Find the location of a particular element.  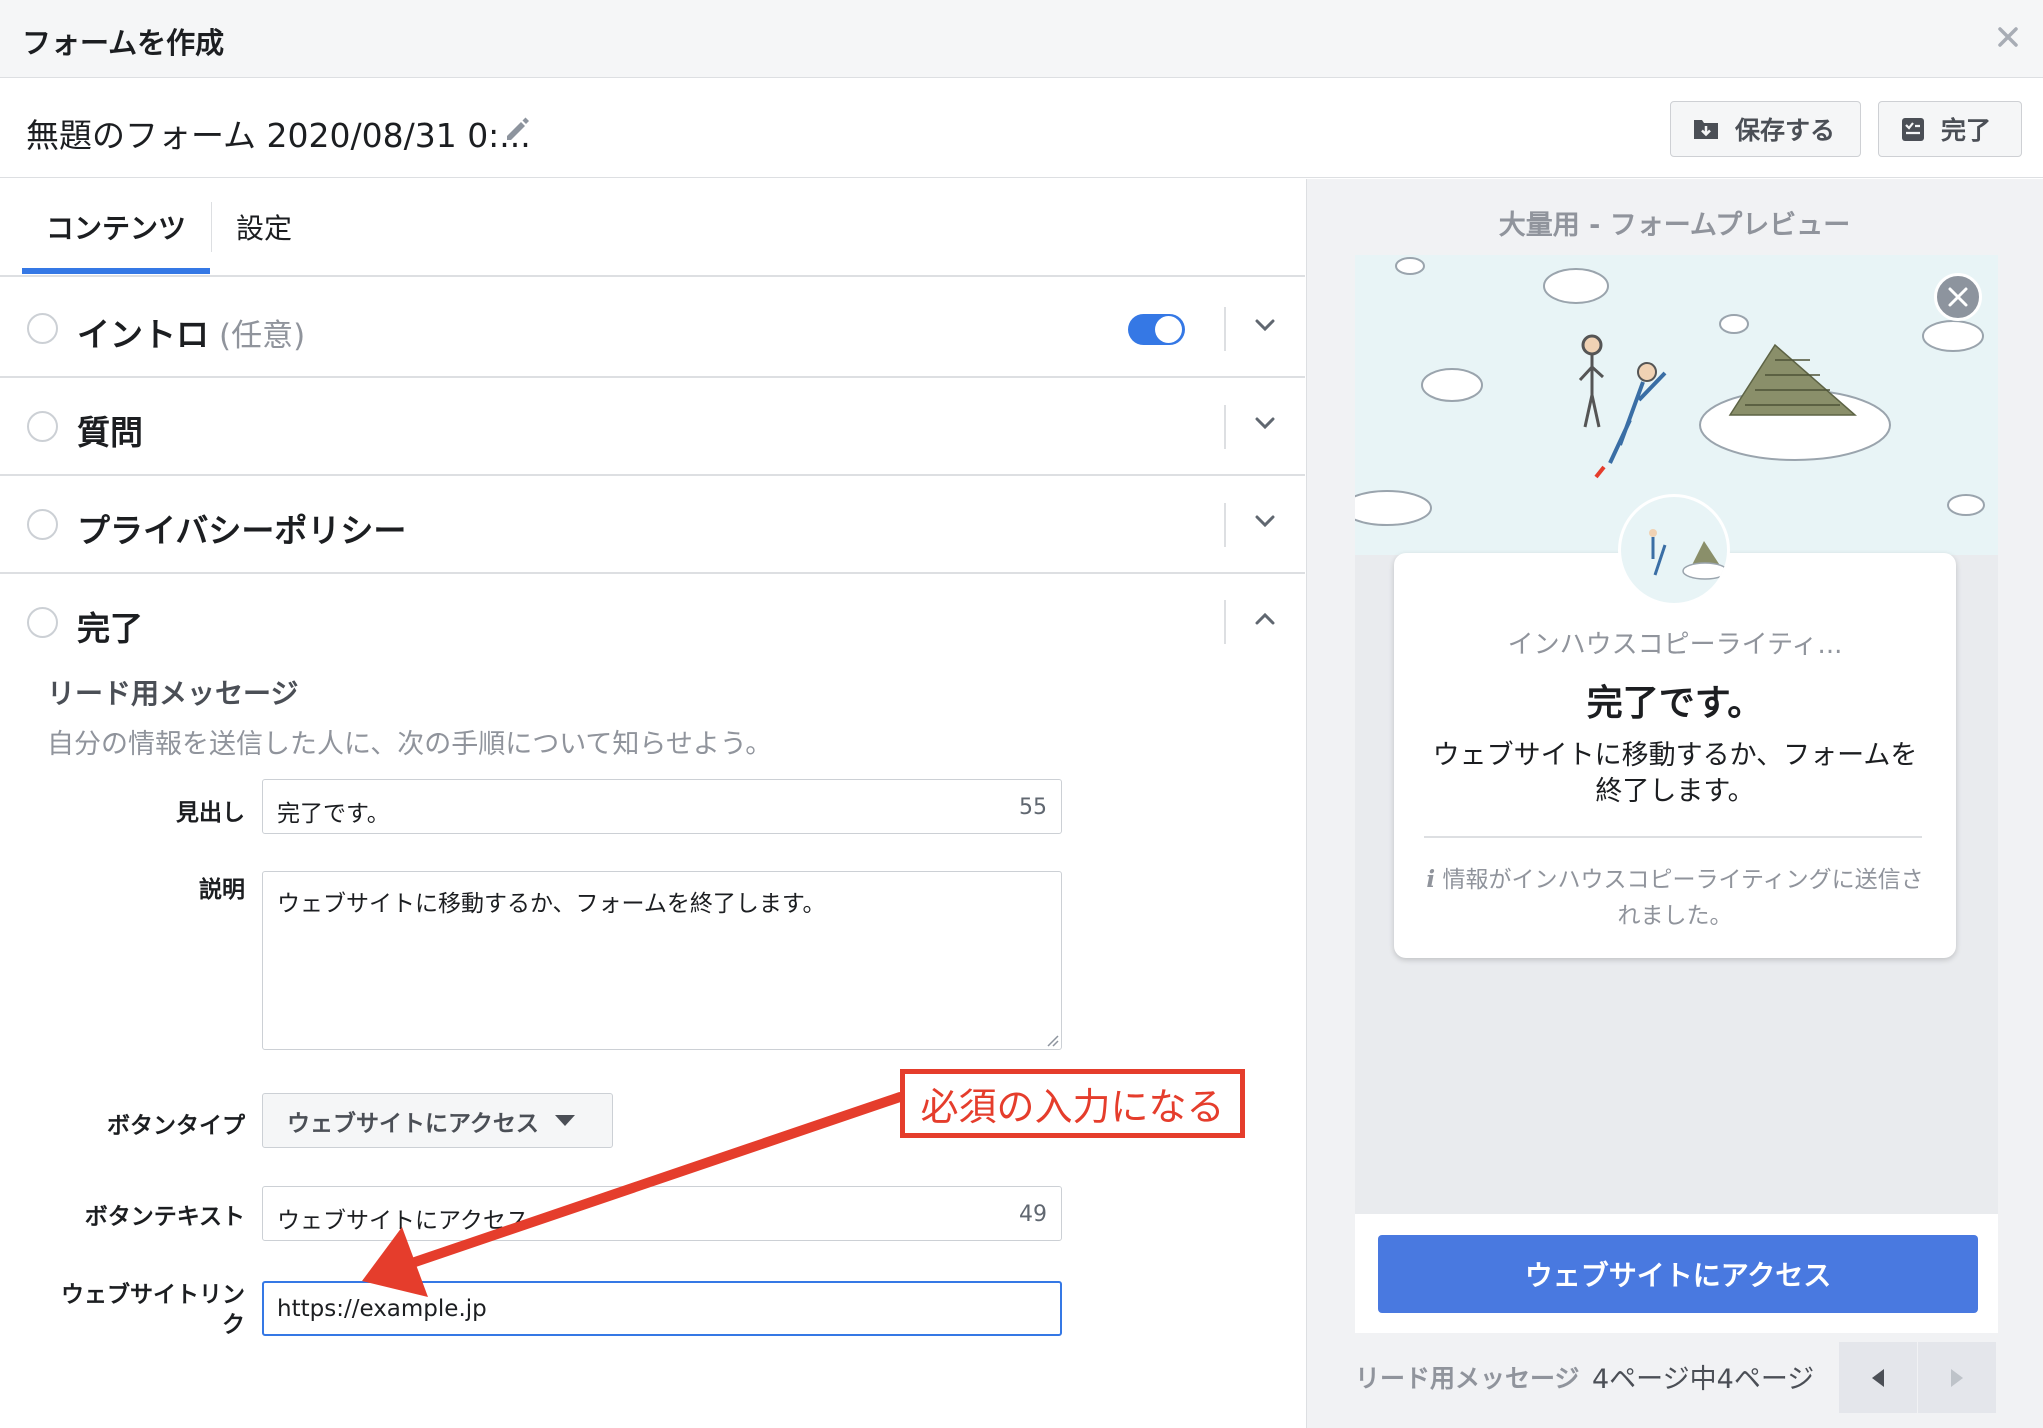

website-link-input: https://example.jp is located at coordinates (662, 1308).